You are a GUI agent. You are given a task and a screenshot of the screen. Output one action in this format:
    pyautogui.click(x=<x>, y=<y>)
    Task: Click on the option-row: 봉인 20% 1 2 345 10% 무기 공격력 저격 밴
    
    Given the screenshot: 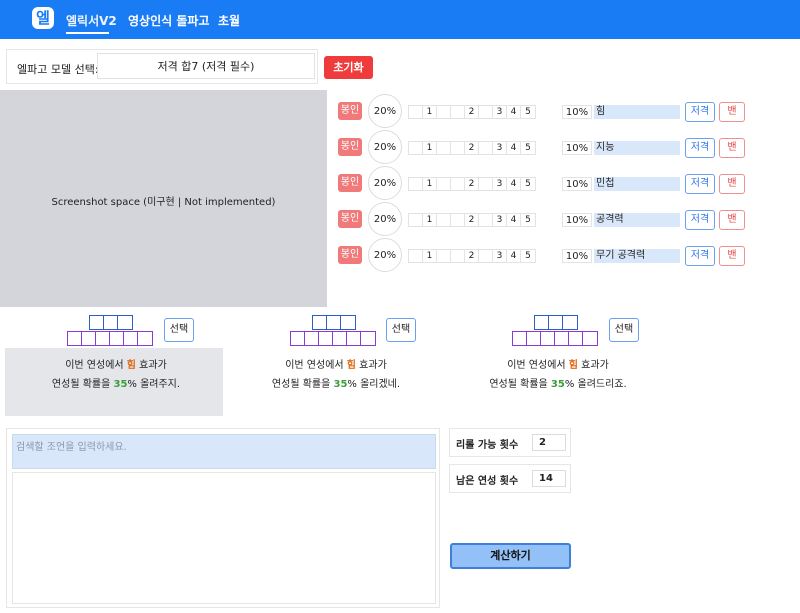 What is the action you would take?
    pyautogui.click(x=548, y=255)
    